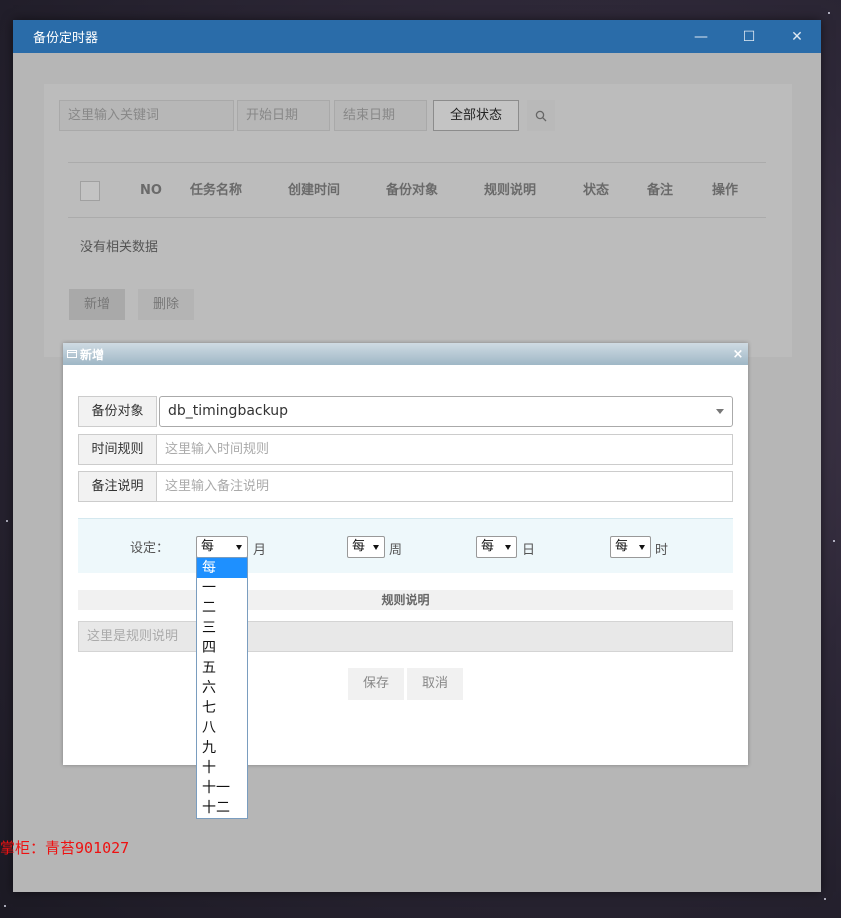  Describe the element at coordinates (496, 547) in the screenshot. I see `day-select: 每` at that location.